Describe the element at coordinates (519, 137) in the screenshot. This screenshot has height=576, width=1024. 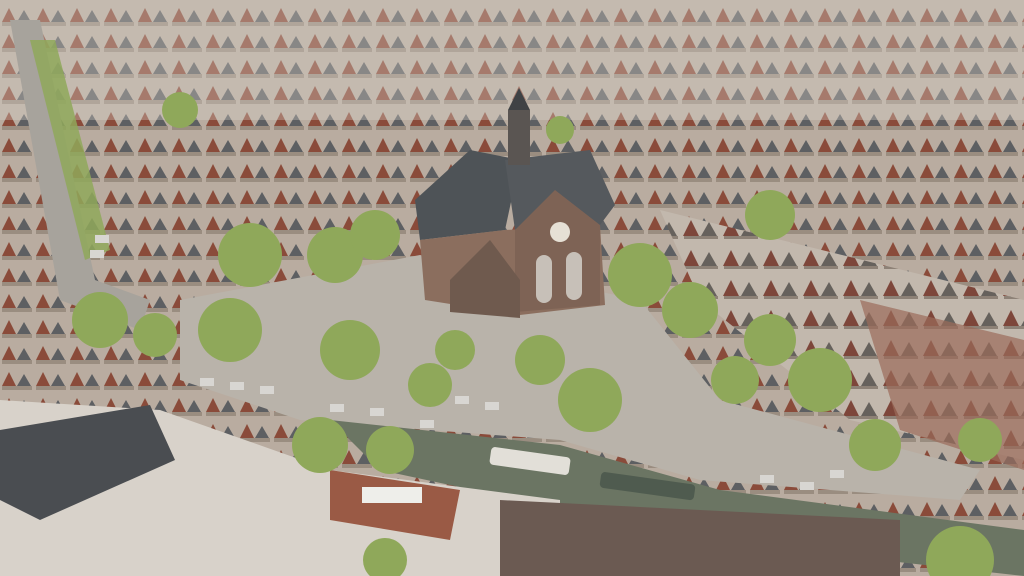
I see `church-tower` at that location.